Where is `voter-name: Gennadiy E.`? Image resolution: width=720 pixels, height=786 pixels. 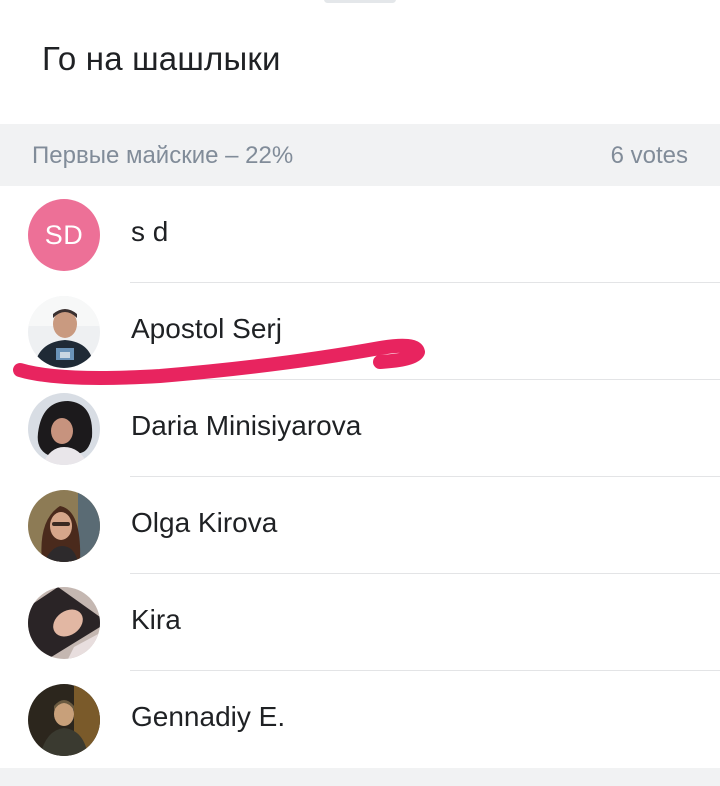 voter-name: Gennadiy E. is located at coordinates (208, 716).